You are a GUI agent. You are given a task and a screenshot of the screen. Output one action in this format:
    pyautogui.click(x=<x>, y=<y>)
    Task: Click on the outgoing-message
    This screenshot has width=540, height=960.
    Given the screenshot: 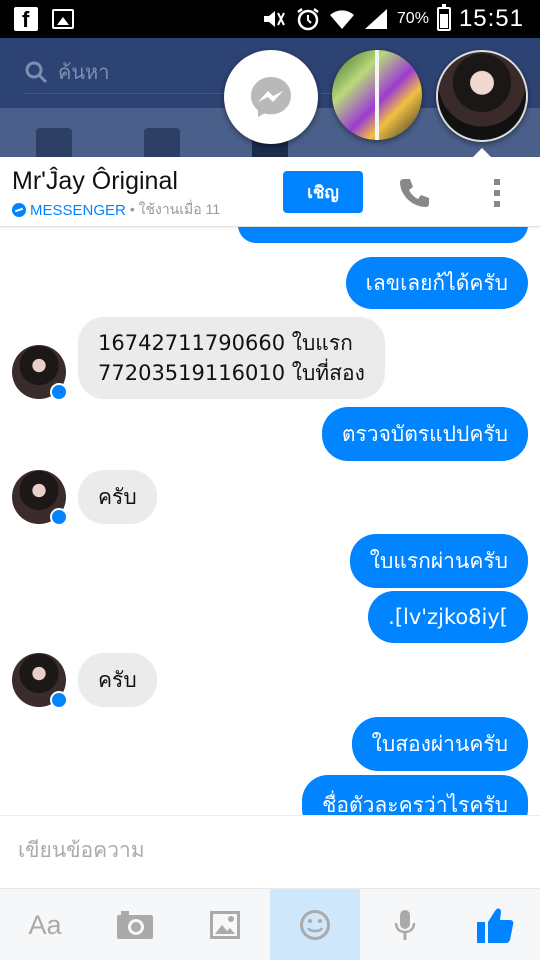 What is the action you would take?
    pyautogui.click(x=383, y=235)
    